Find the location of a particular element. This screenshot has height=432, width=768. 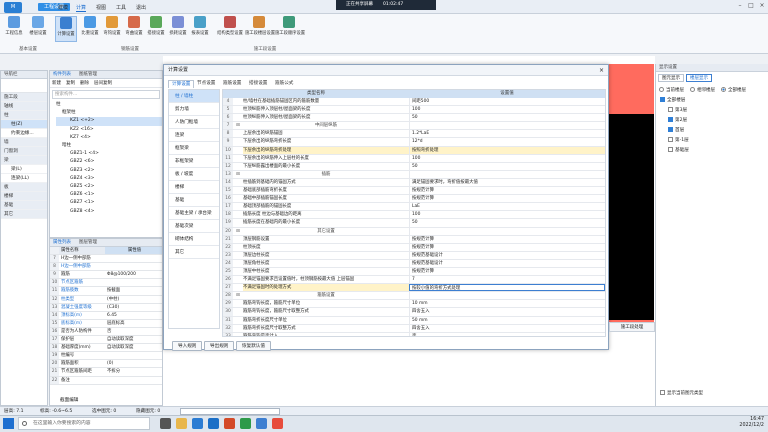

setting-row: 9 下层余出的纵筋弯折长度 12*d is located at coordinates (414, 142).